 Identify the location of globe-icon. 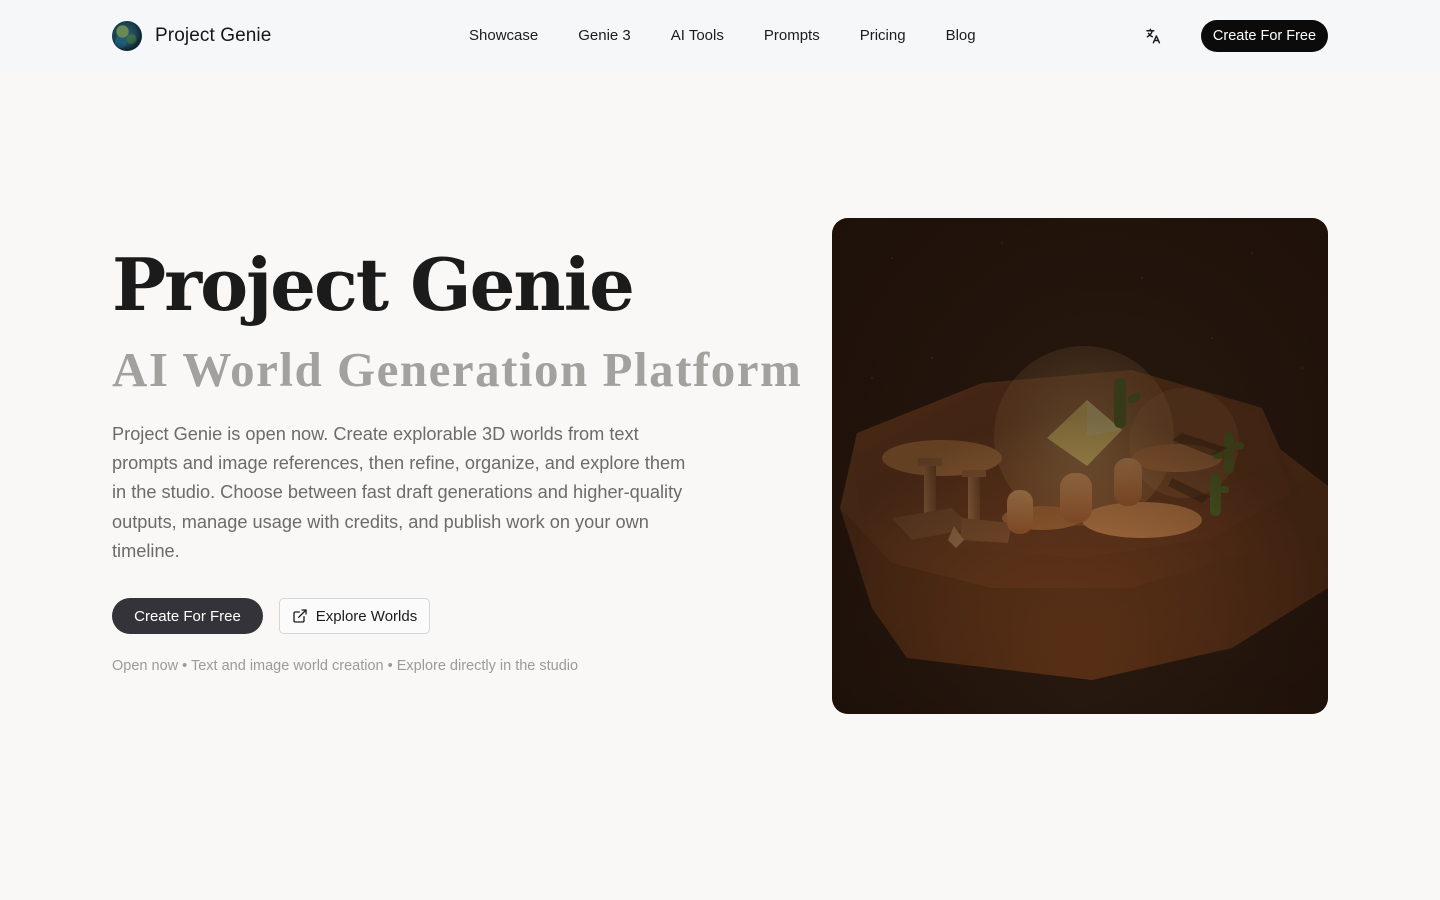
(127, 36).